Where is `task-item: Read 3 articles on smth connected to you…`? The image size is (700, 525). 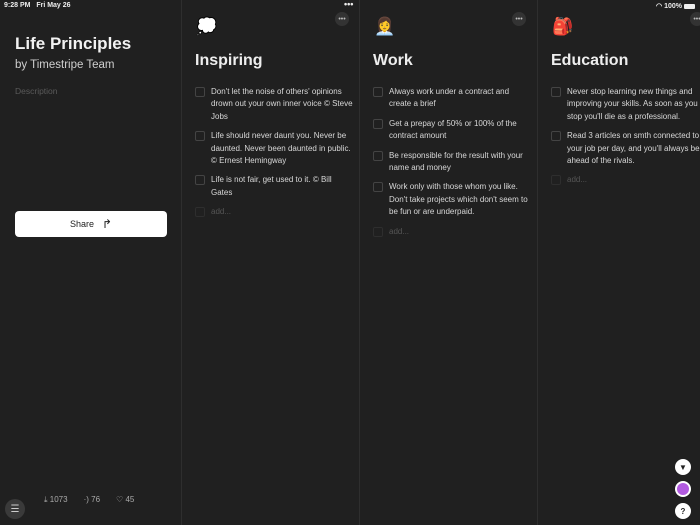 task-item: Read 3 articles on smth connected to you… is located at coordinates (625, 148).